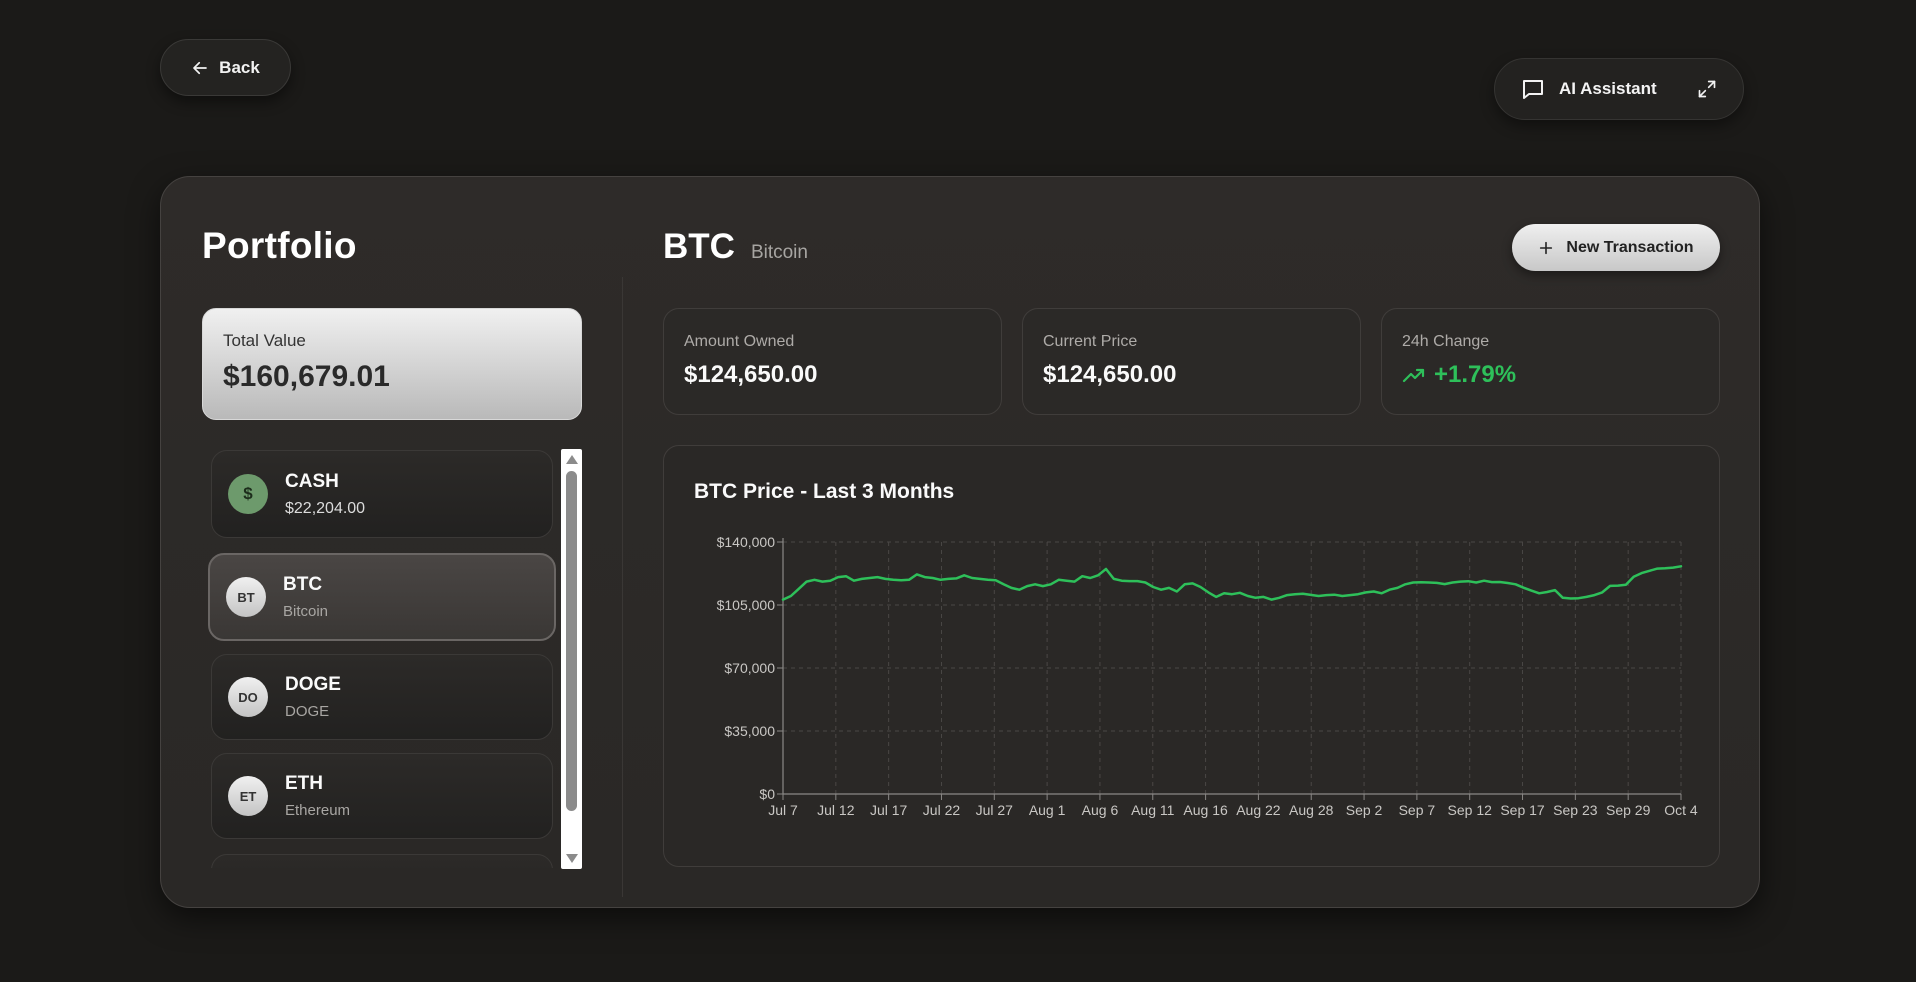  What do you see at coordinates (749, 731) in the screenshot?
I see `y-tick-label: $35,000` at bounding box center [749, 731].